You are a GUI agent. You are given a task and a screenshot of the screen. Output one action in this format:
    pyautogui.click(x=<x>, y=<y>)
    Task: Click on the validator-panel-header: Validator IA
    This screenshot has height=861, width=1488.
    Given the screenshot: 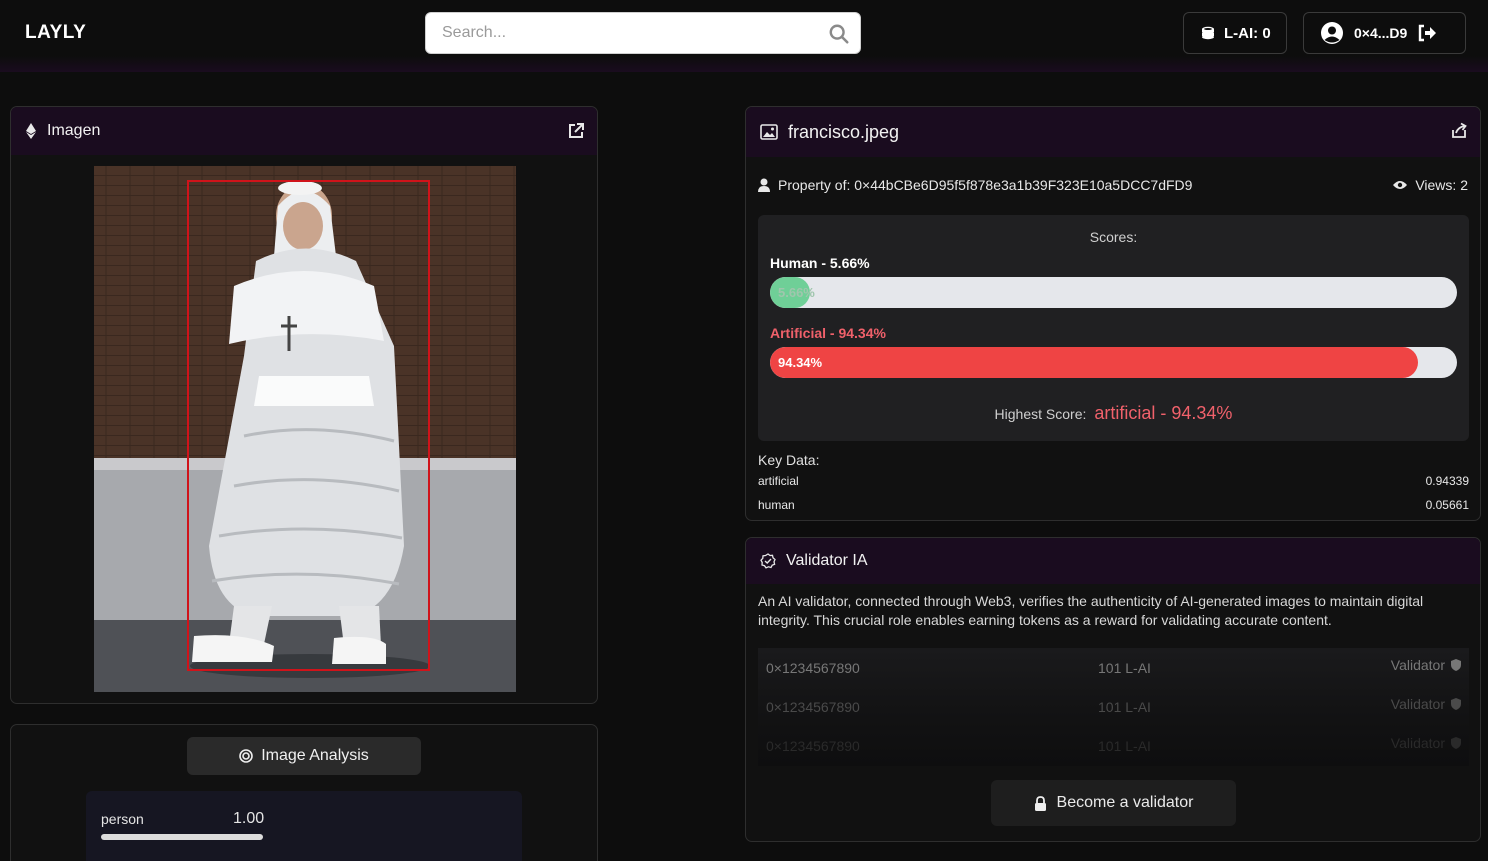 What is the action you would take?
    pyautogui.click(x=1113, y=561)
    